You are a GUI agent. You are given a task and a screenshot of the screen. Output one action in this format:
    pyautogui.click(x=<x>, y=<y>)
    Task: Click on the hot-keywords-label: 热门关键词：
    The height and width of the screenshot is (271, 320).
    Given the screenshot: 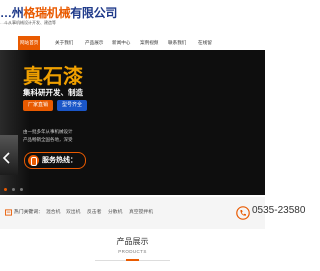 What is the action you would take?
    pyautogui.click(x=28, y=212)
    